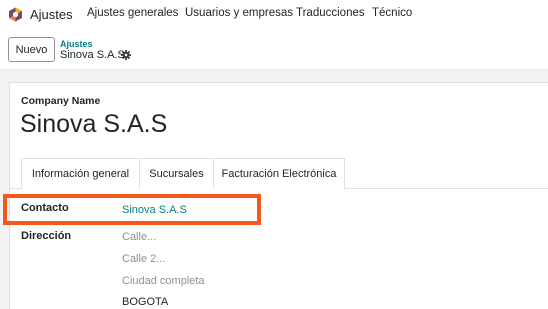 This screenshot has height=309, width=548. I want to click on company-name-field: Sinova S.A.S, so click(93, 124).